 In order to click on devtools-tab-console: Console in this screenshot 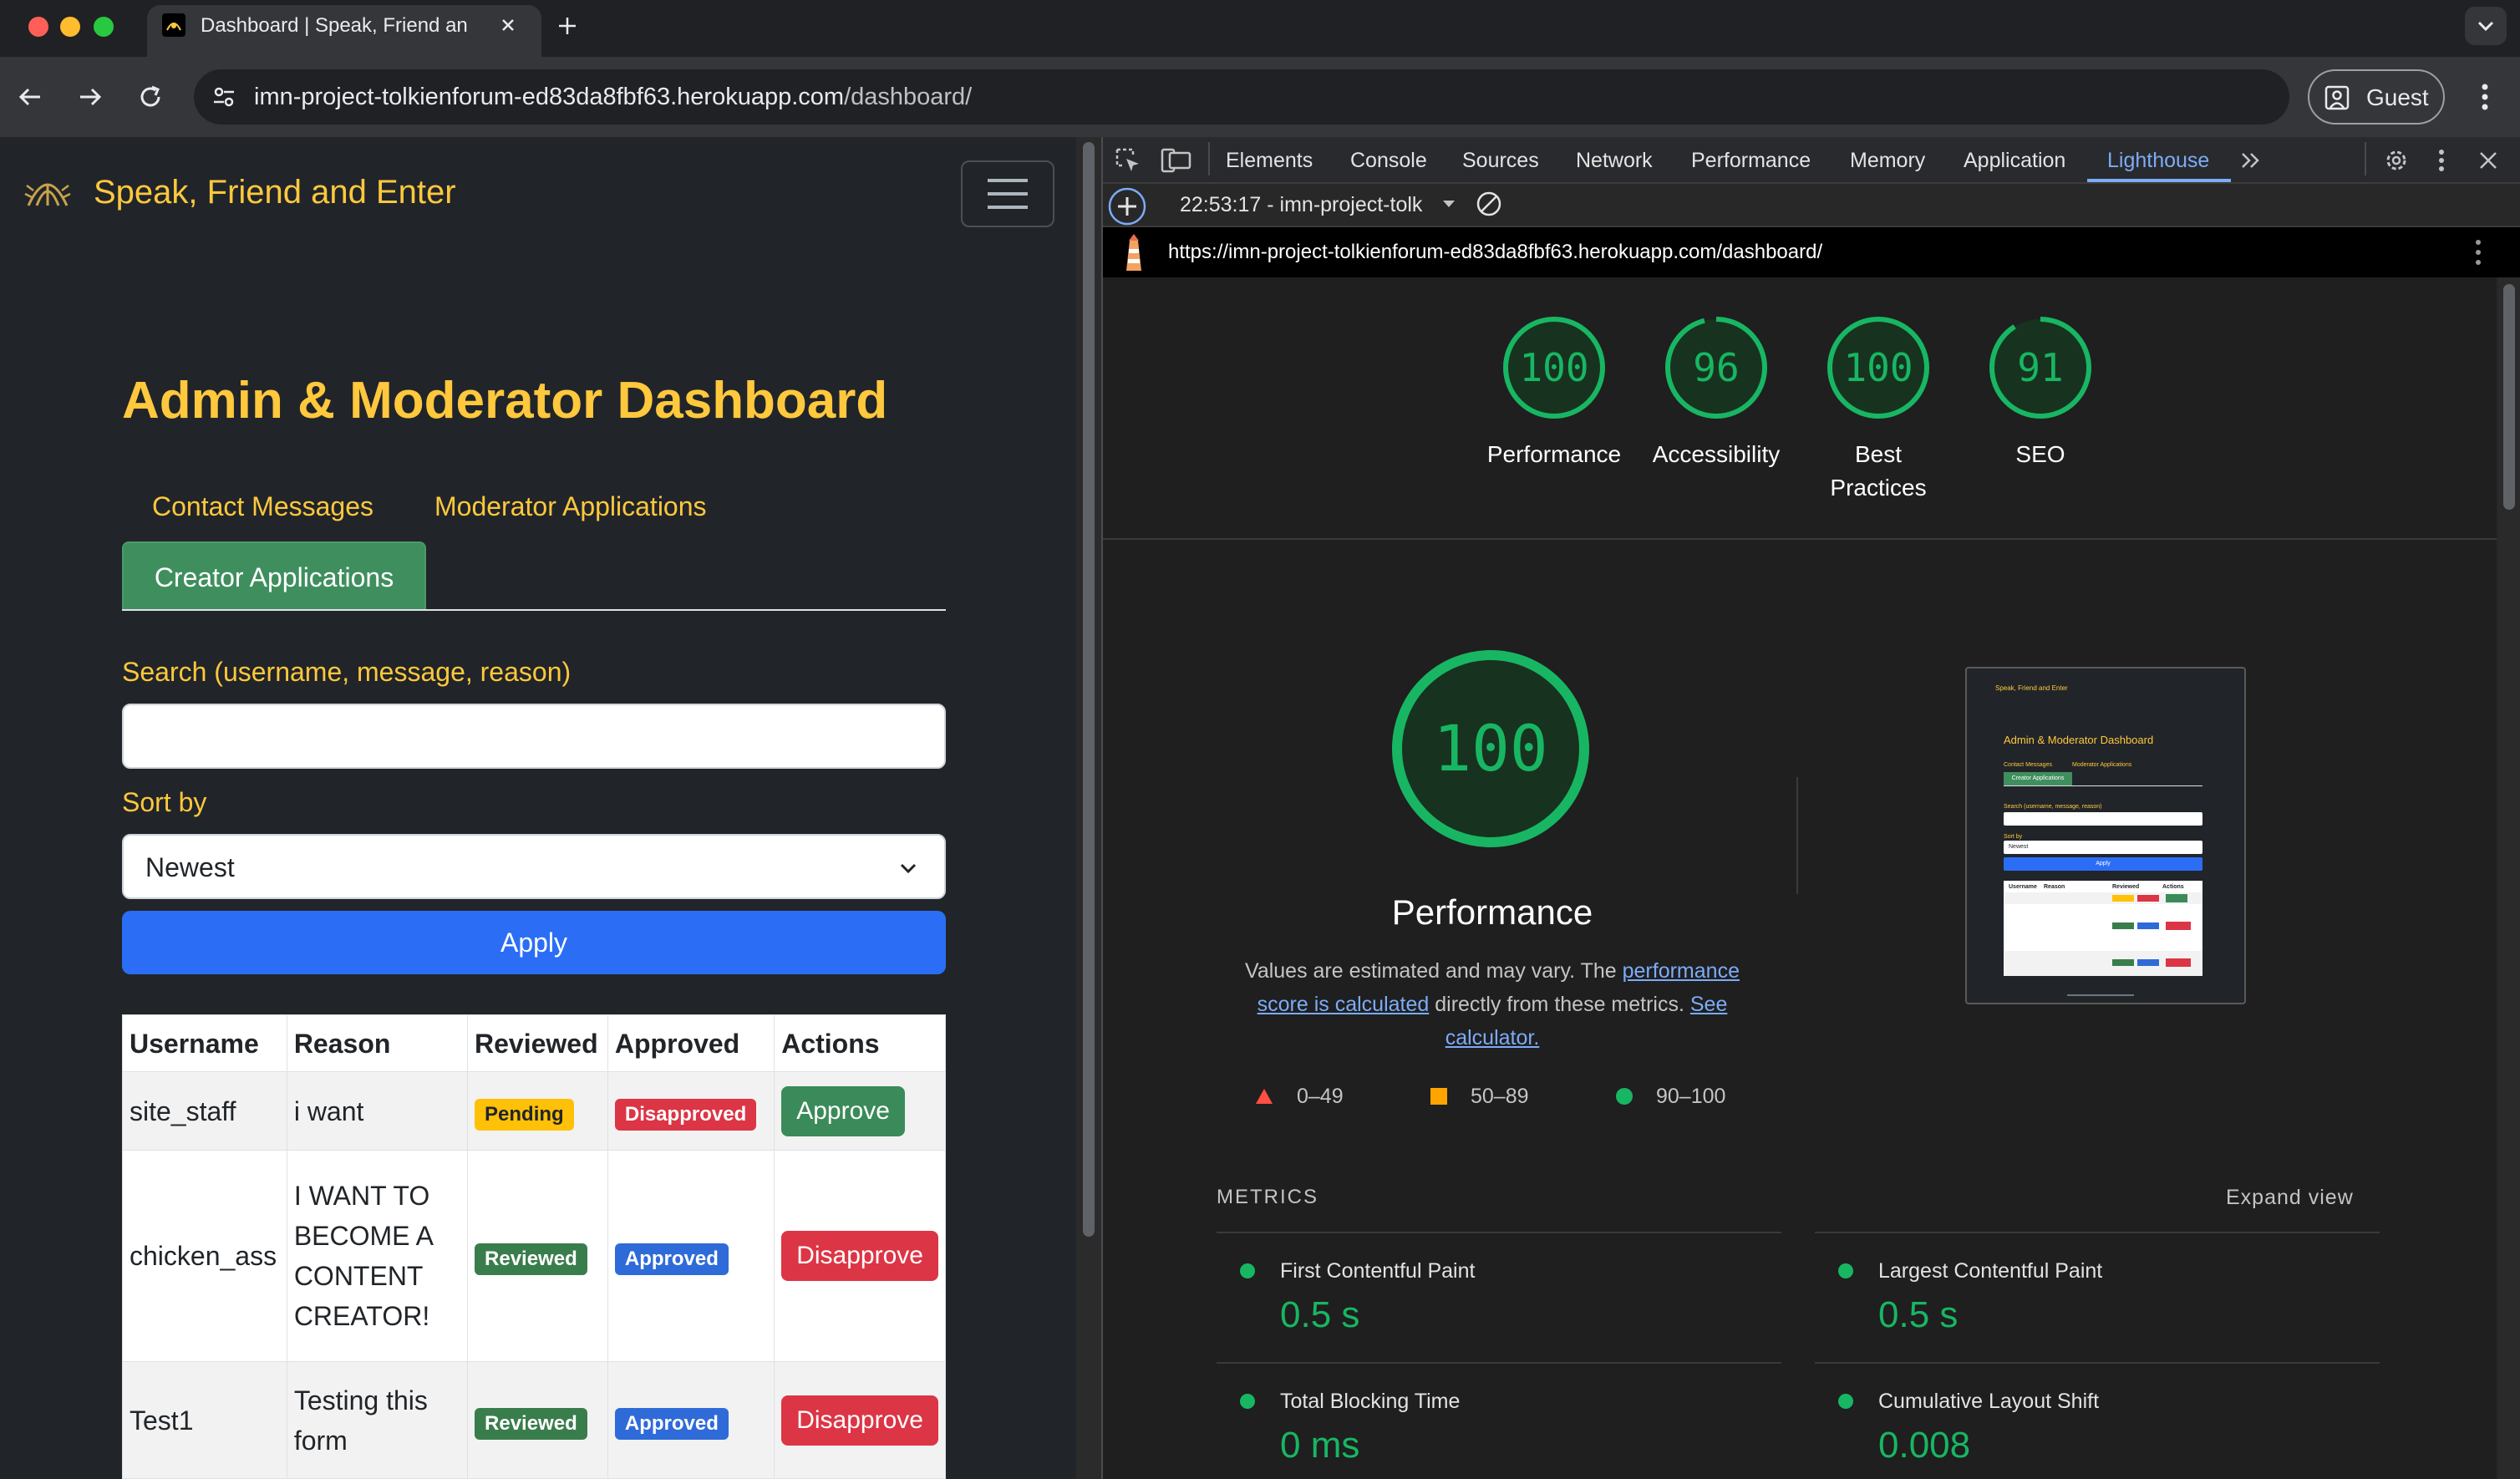, I will do `click(1388, 160)`.